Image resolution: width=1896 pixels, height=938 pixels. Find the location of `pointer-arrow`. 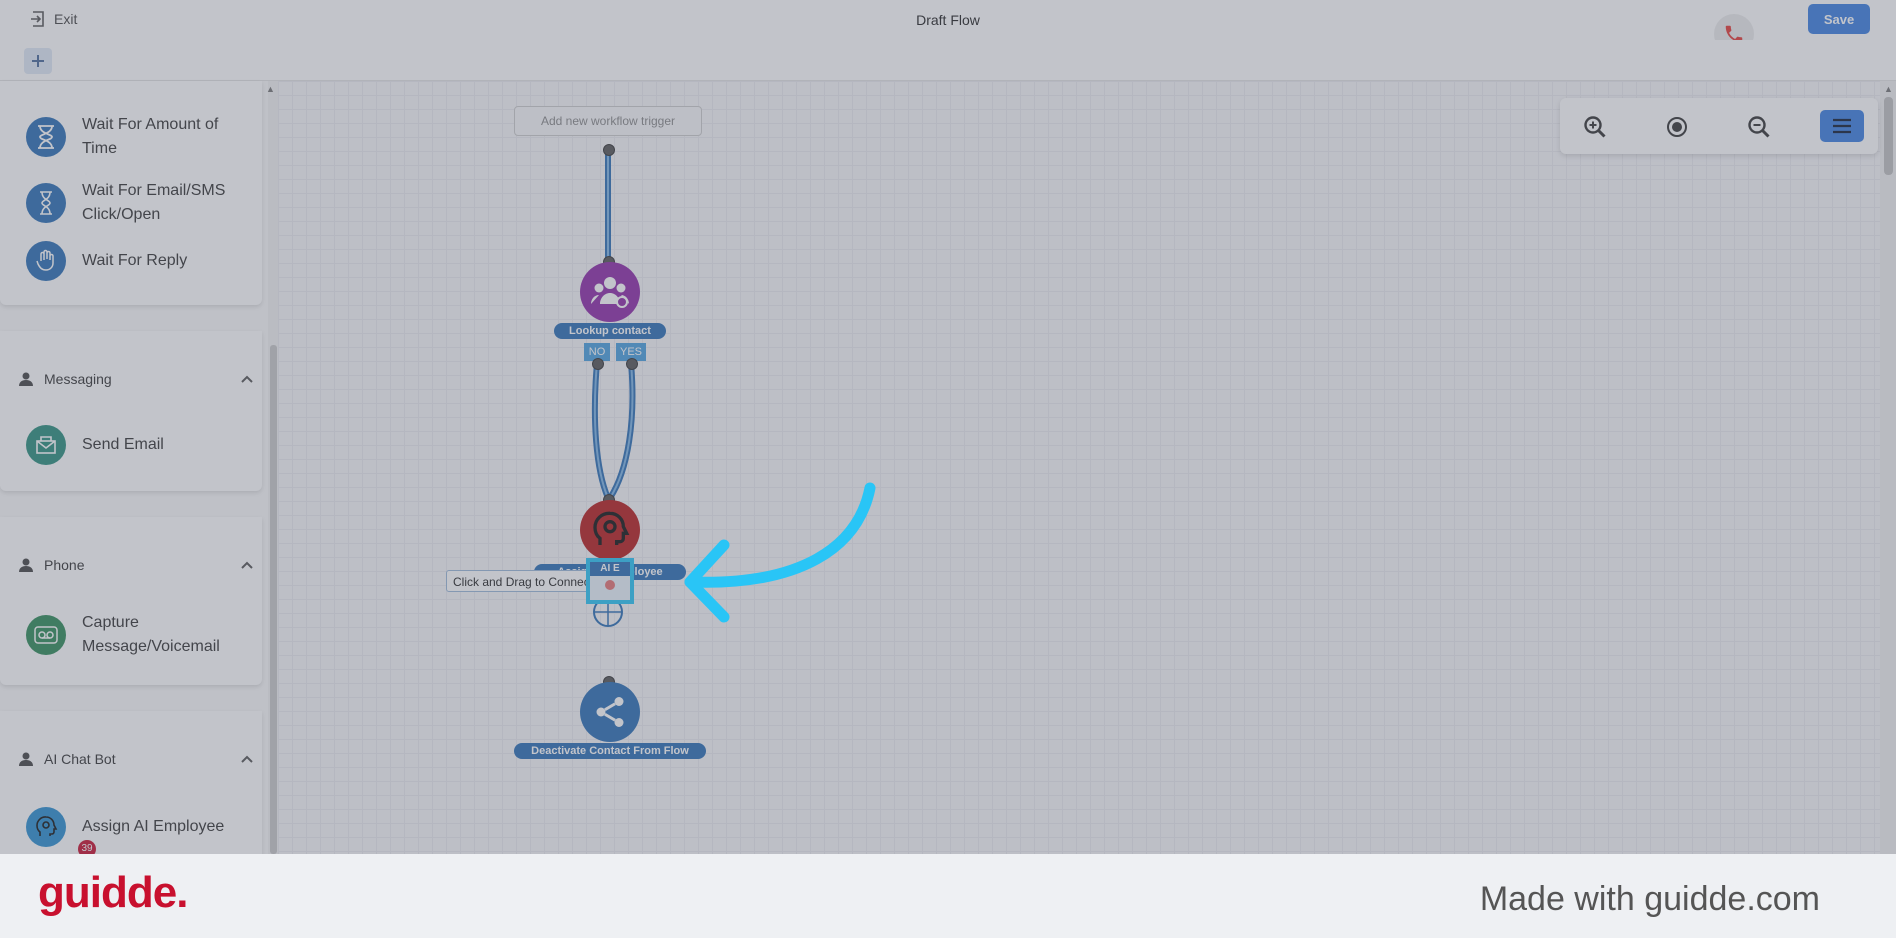

pointer-arrow is located at coordinates (780, 552).